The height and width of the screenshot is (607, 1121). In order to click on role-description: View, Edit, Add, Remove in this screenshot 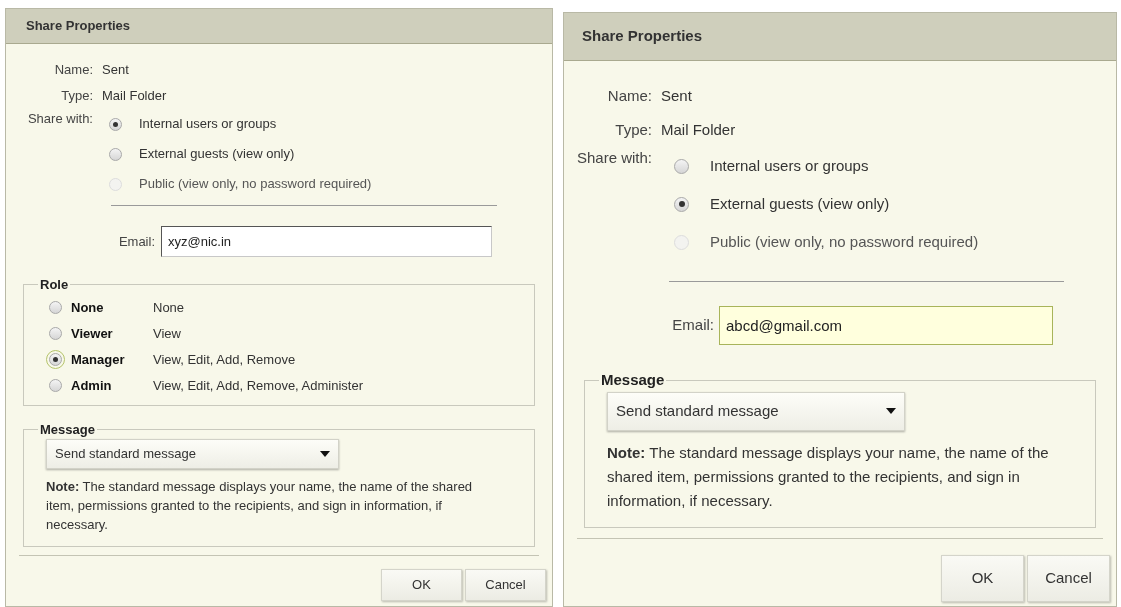, I will do `click(224, 359)`.